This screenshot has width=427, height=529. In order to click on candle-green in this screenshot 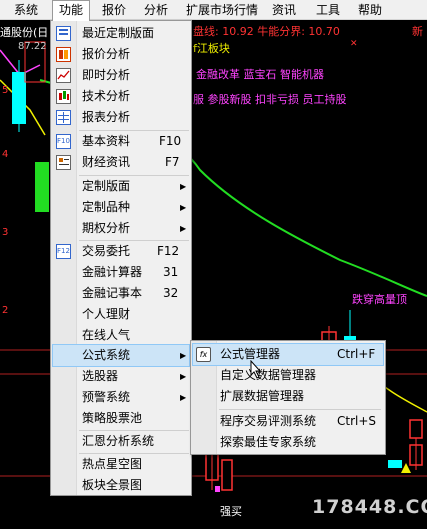, I will do `click(42, 187)`.